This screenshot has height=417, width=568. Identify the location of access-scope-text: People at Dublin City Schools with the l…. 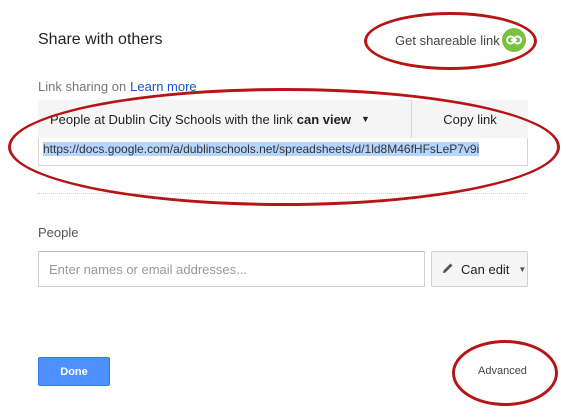
(171, 119).